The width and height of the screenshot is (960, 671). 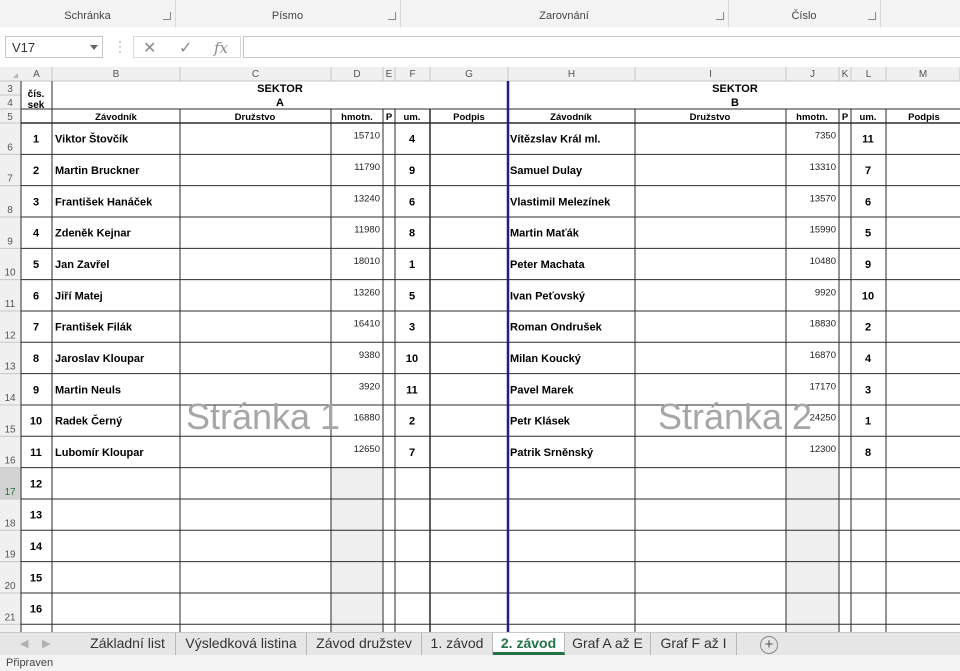 I want to click on row-header: 7, so click(x=10, y=179).